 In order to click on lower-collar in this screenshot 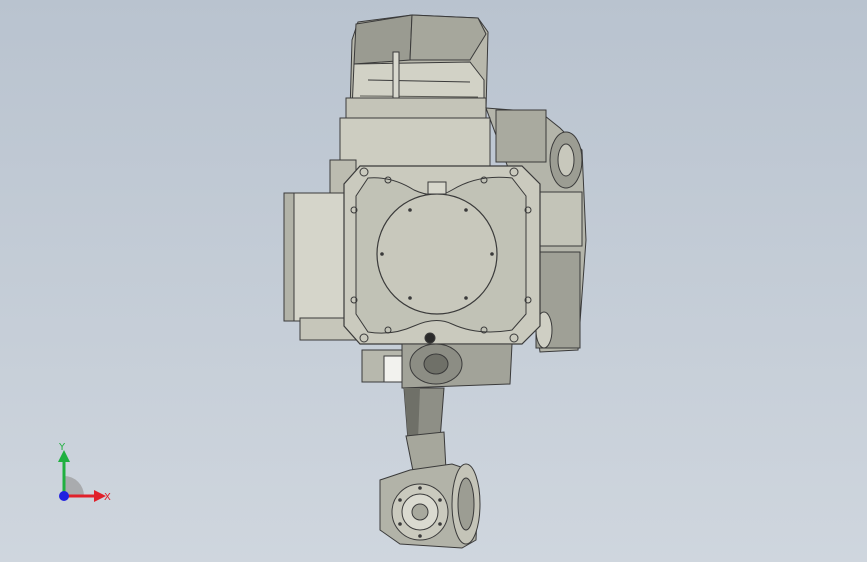, I will do `click(437, 366)`.